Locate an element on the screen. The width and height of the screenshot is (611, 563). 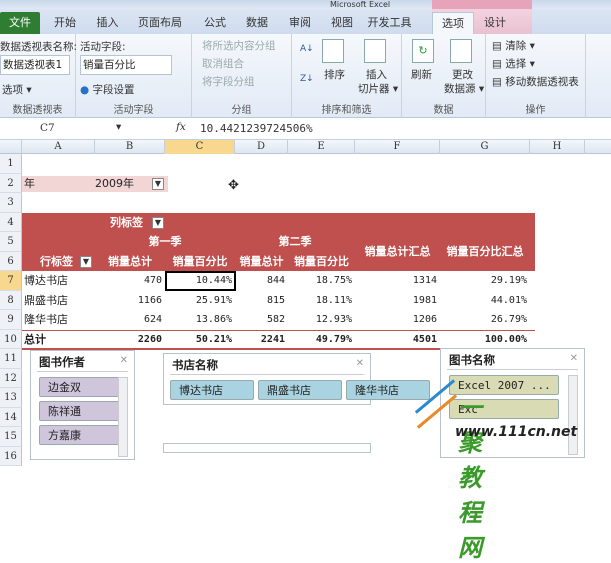
tab-7: 视图 is located at coordinates (342, 23).